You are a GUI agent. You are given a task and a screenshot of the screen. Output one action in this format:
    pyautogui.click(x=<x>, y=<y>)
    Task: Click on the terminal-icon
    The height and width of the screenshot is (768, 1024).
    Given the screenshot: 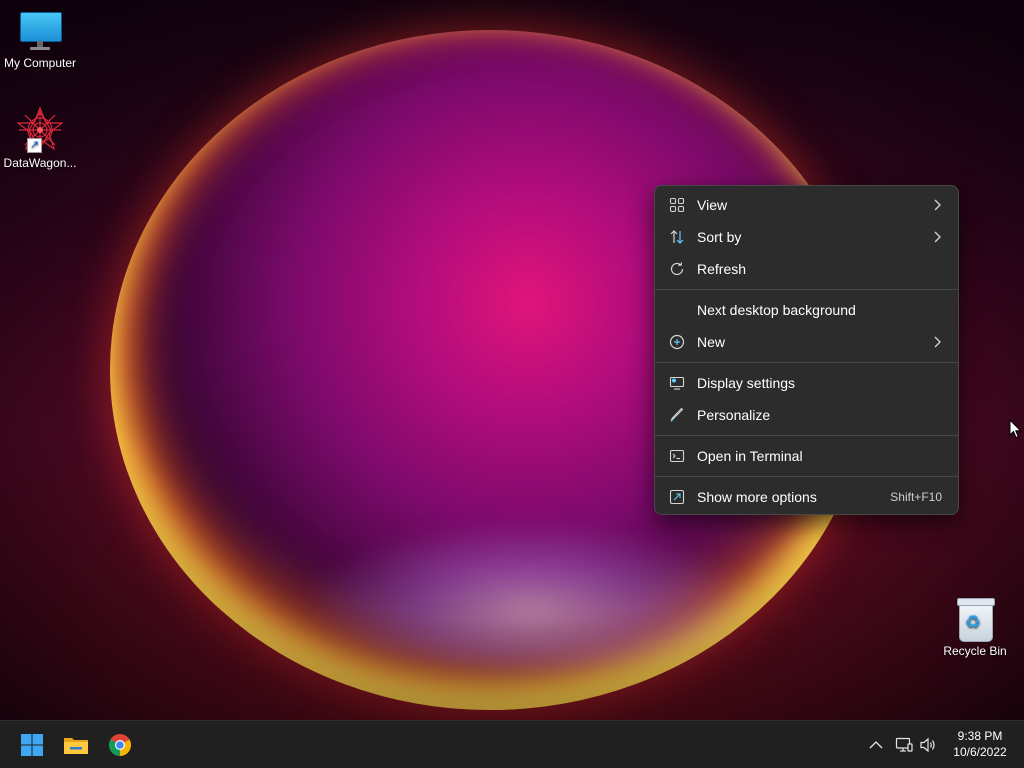 What is the action you would take?
    pyautogui.click(x=677, y=456)
    